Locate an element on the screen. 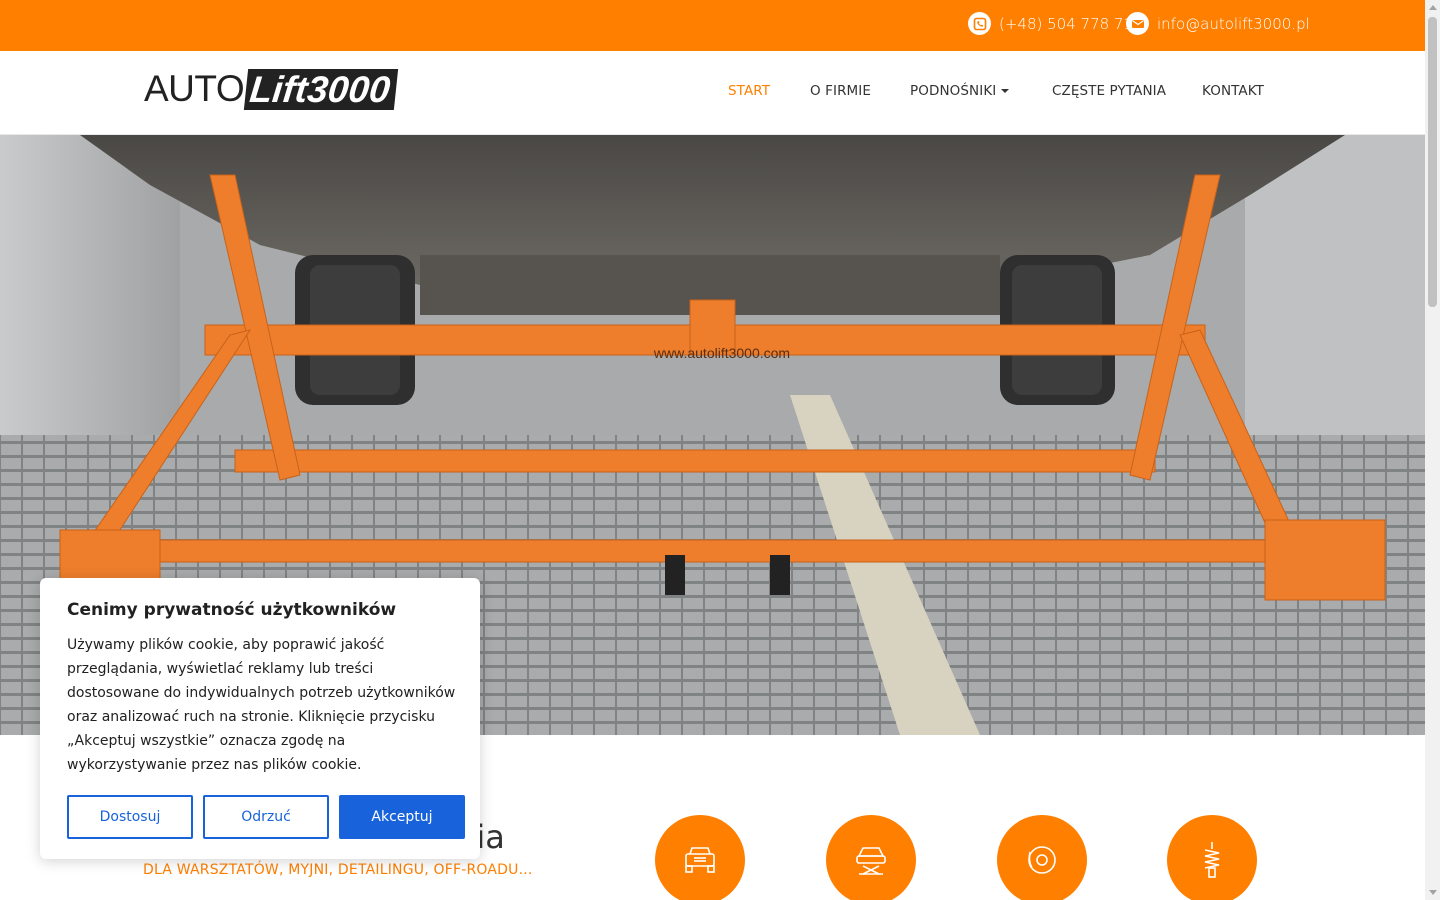 The image size is (1440, 900). phone-icon is located at coordinates (979, 23).